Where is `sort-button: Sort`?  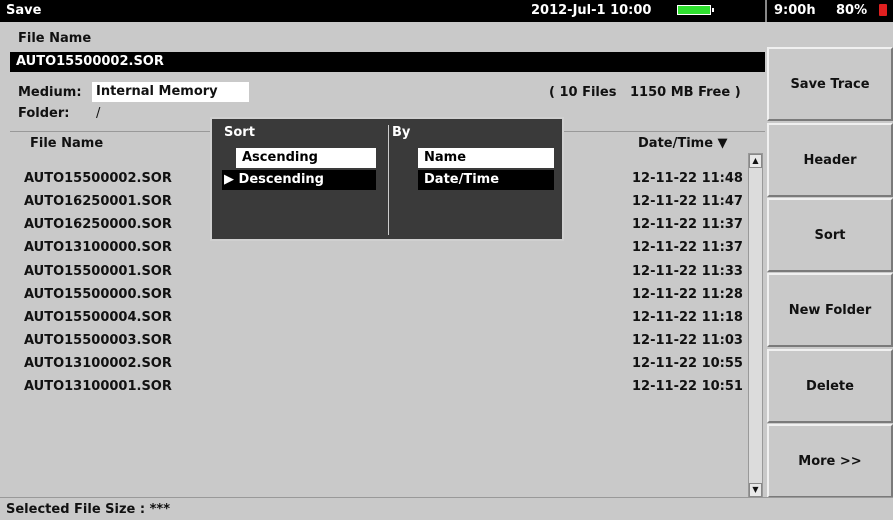
sort-button: Sort is located at coordinates (830, 235).